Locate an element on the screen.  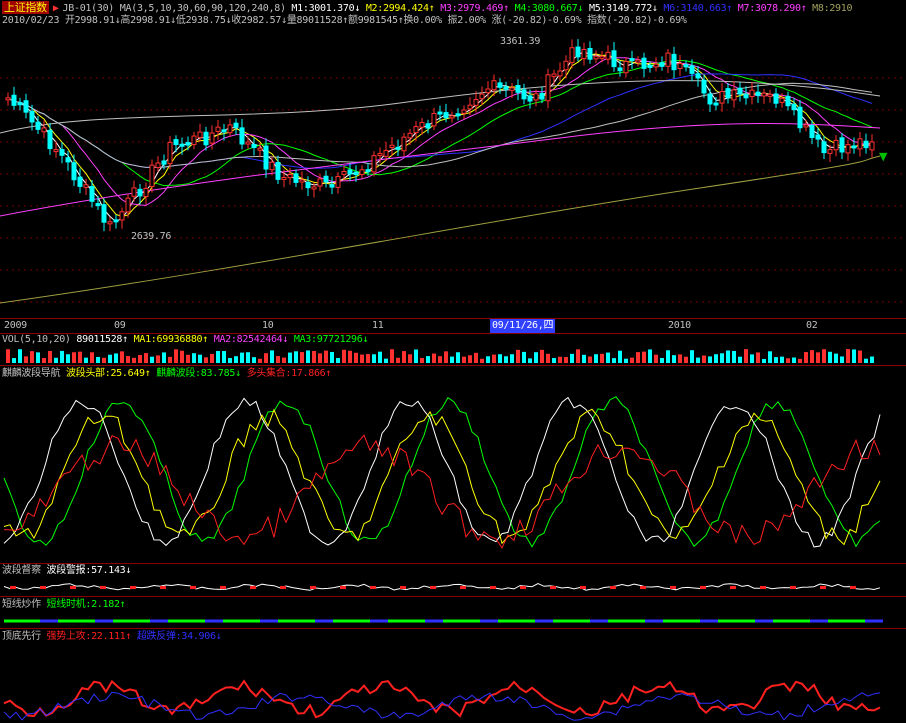
top-bottom-chart is located at coordinates (453, 683).